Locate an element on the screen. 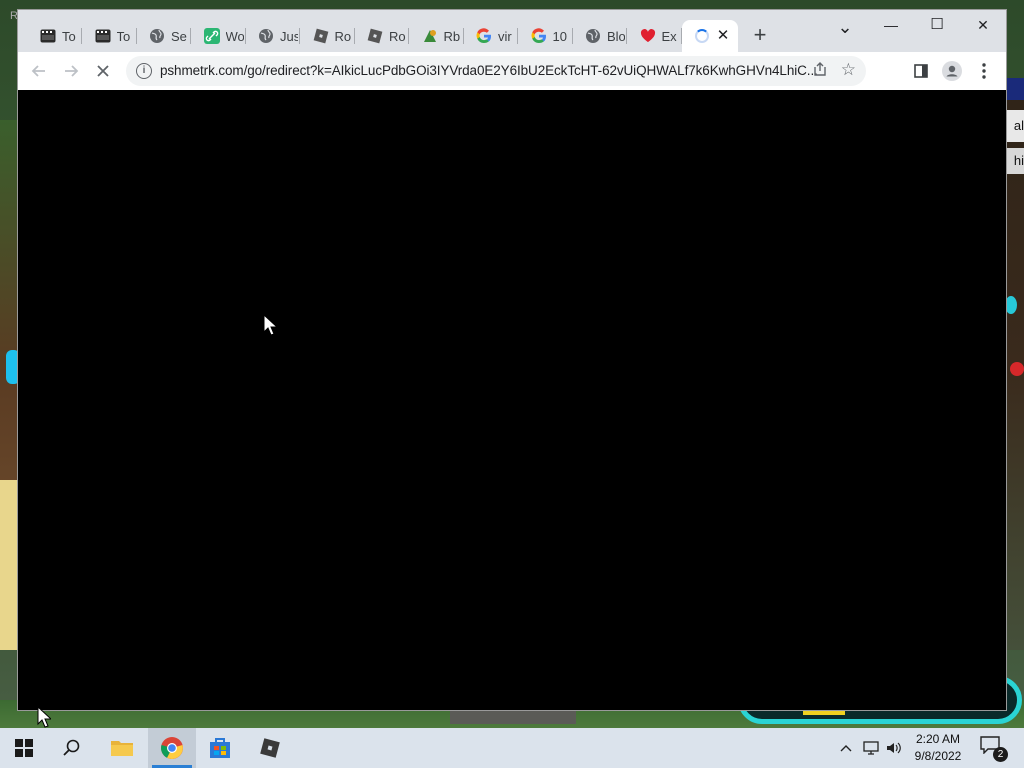 This screenshot has height=768, width=1024. heart-icon is located at coordinates (648, 36).